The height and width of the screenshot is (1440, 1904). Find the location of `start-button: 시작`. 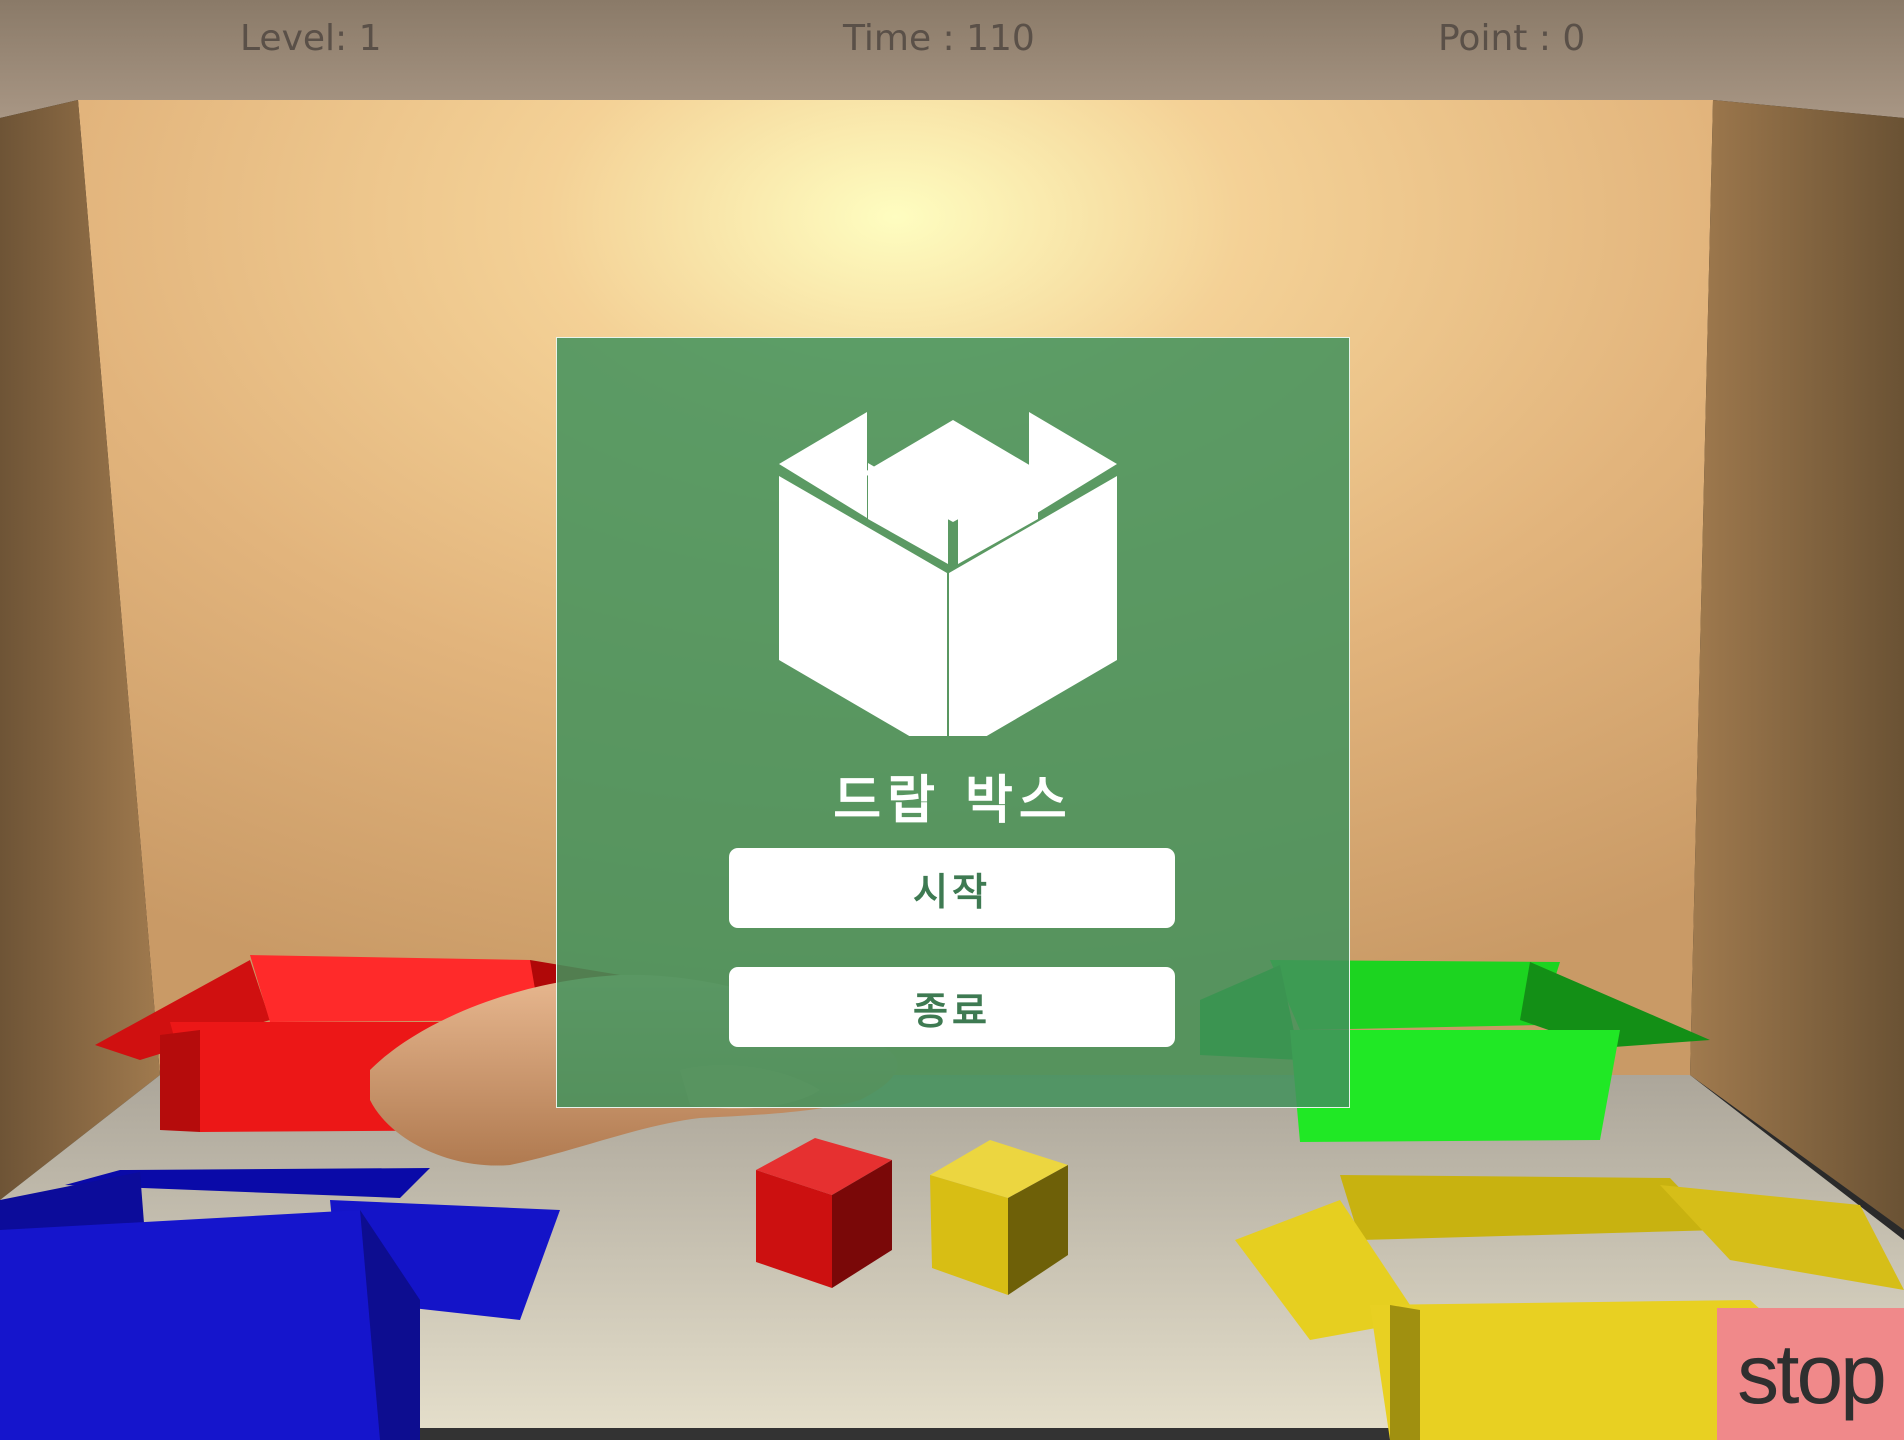

start-button: 시작 is located at coordinates (952, 888).